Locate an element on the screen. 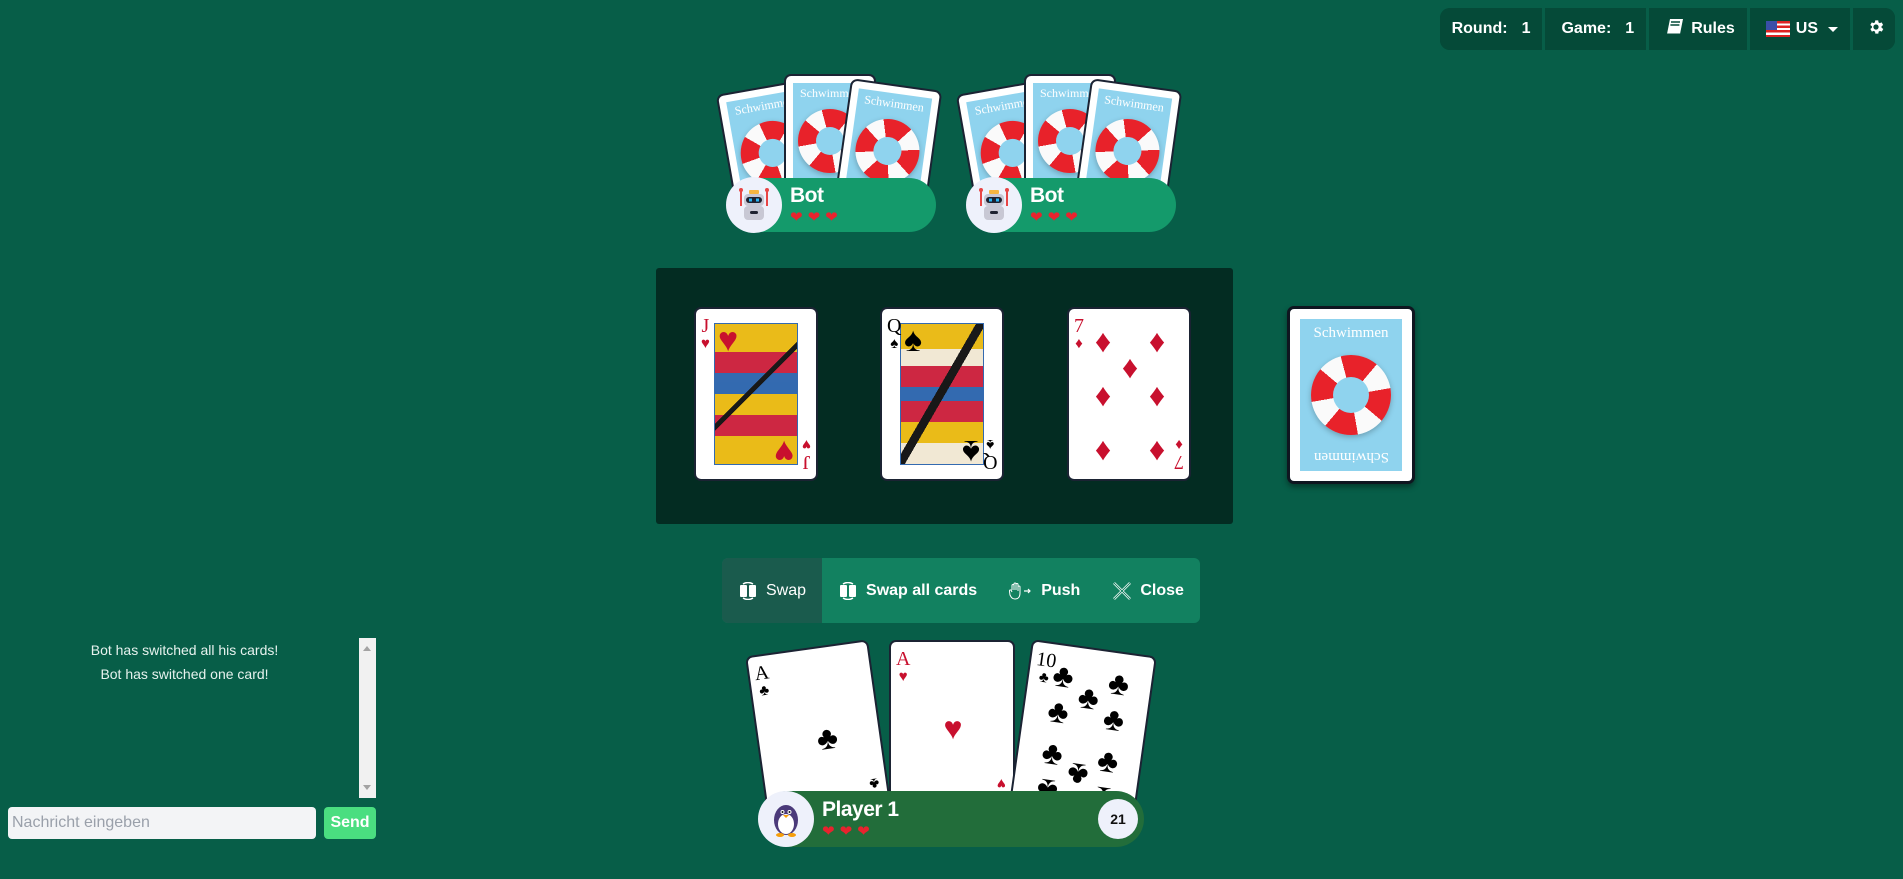 This screenshot has width=1903, height=879. chevron-down-icon is located at coordinates (1833, 29).